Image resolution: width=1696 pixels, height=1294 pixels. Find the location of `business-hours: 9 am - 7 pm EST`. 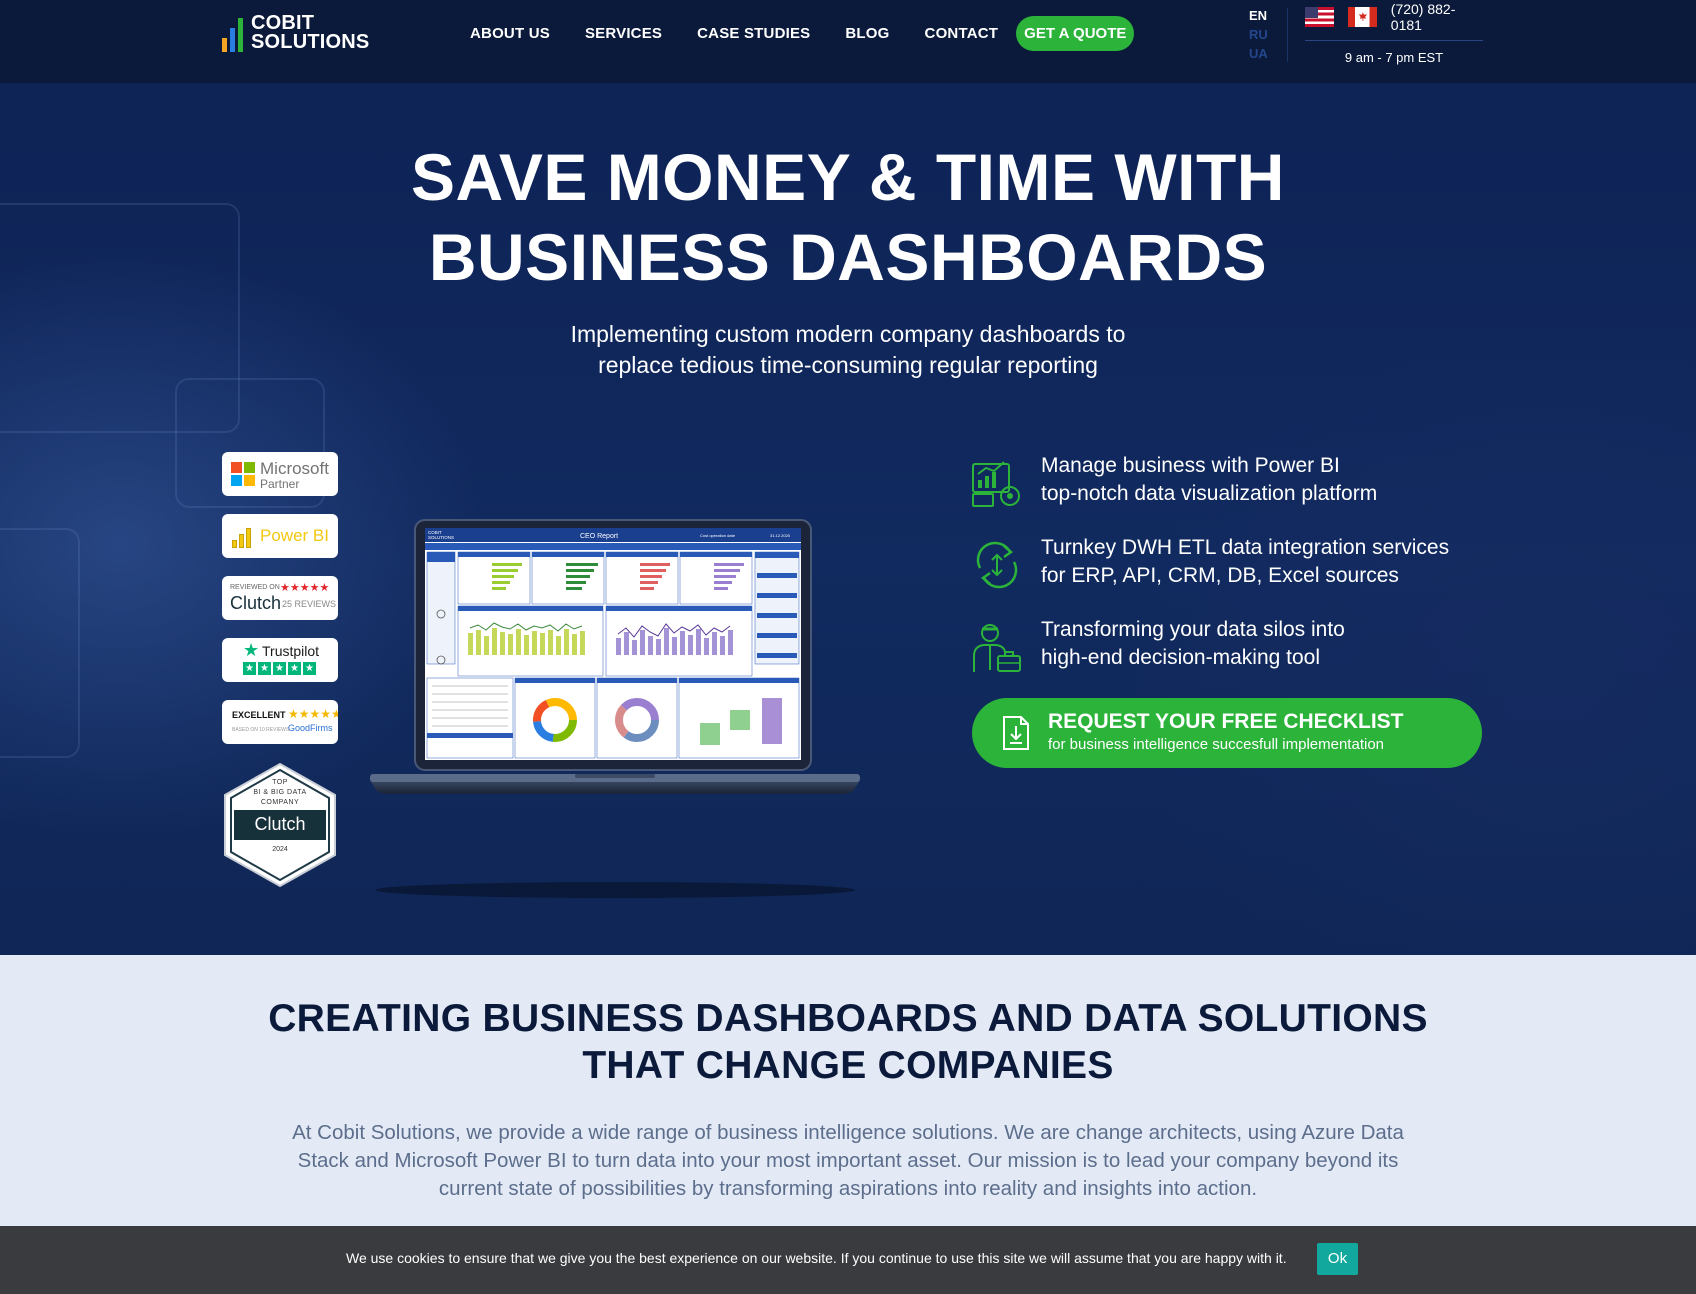

business-hours: 9 am - 7 pm EST is located at coordinates (1394, 57).